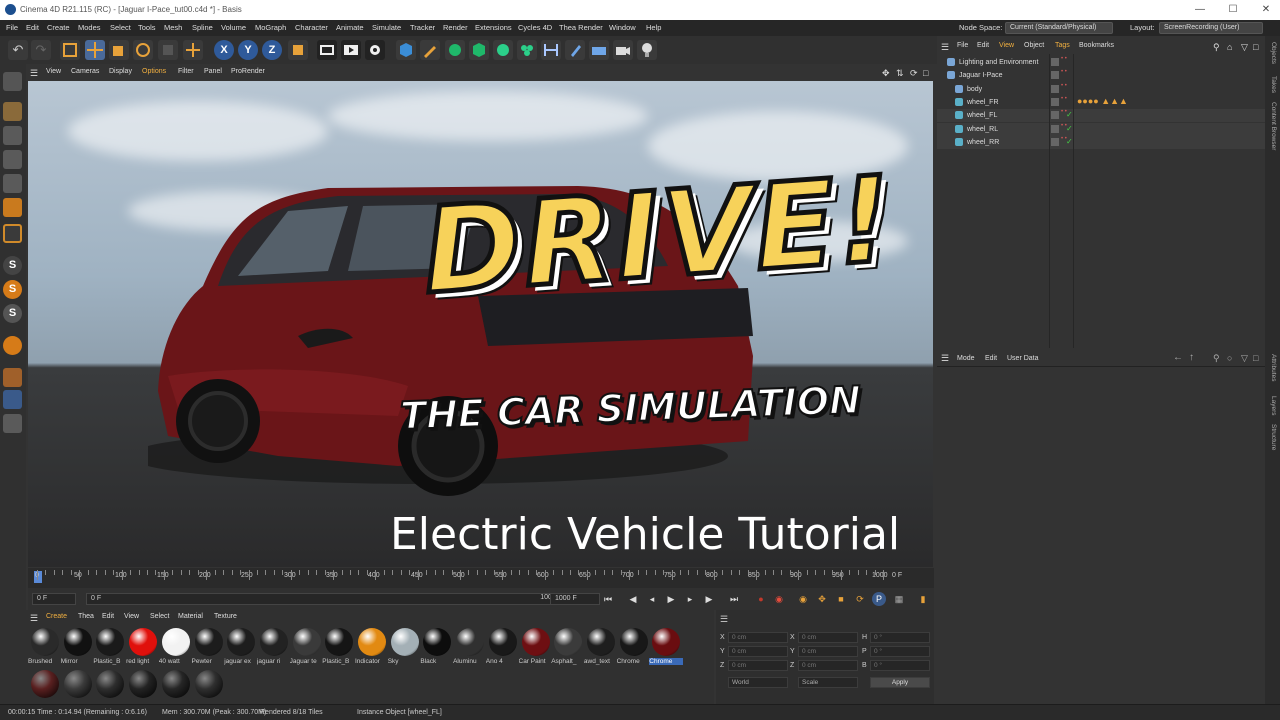 The height and width of the screenshot is (720, 1280). I want to click on quantize-icon: S, so click(12, 313).